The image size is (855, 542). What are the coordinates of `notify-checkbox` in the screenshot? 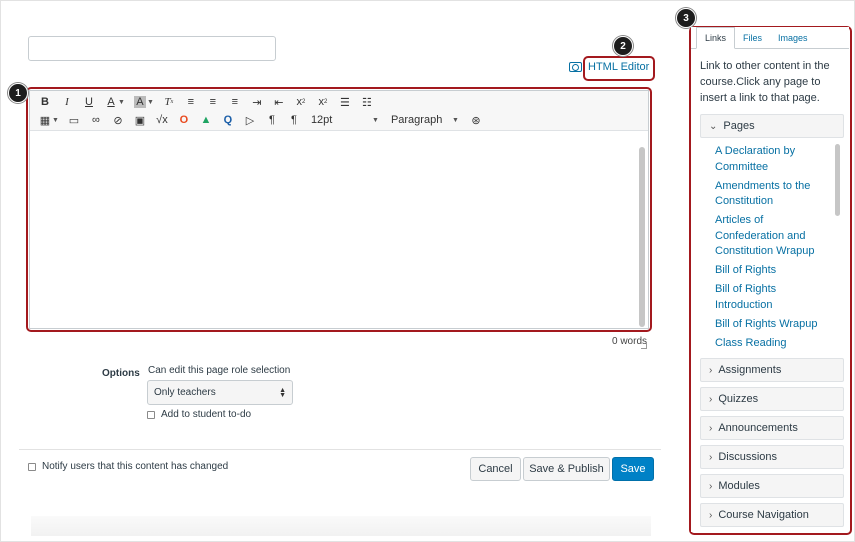 It's located at (32, 466).